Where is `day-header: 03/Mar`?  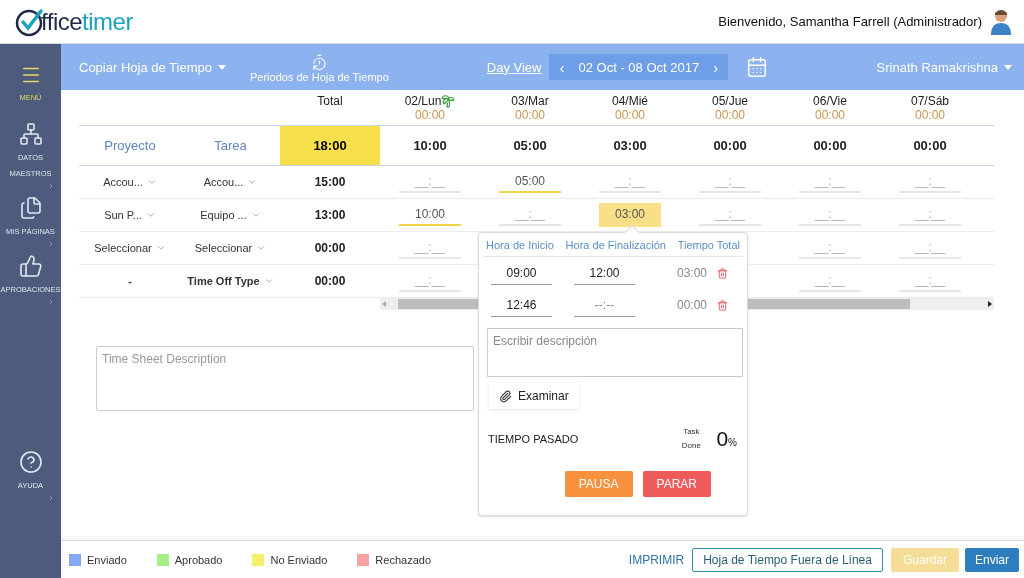
day-header: 03/Mar is located at coordinates (530, 101).